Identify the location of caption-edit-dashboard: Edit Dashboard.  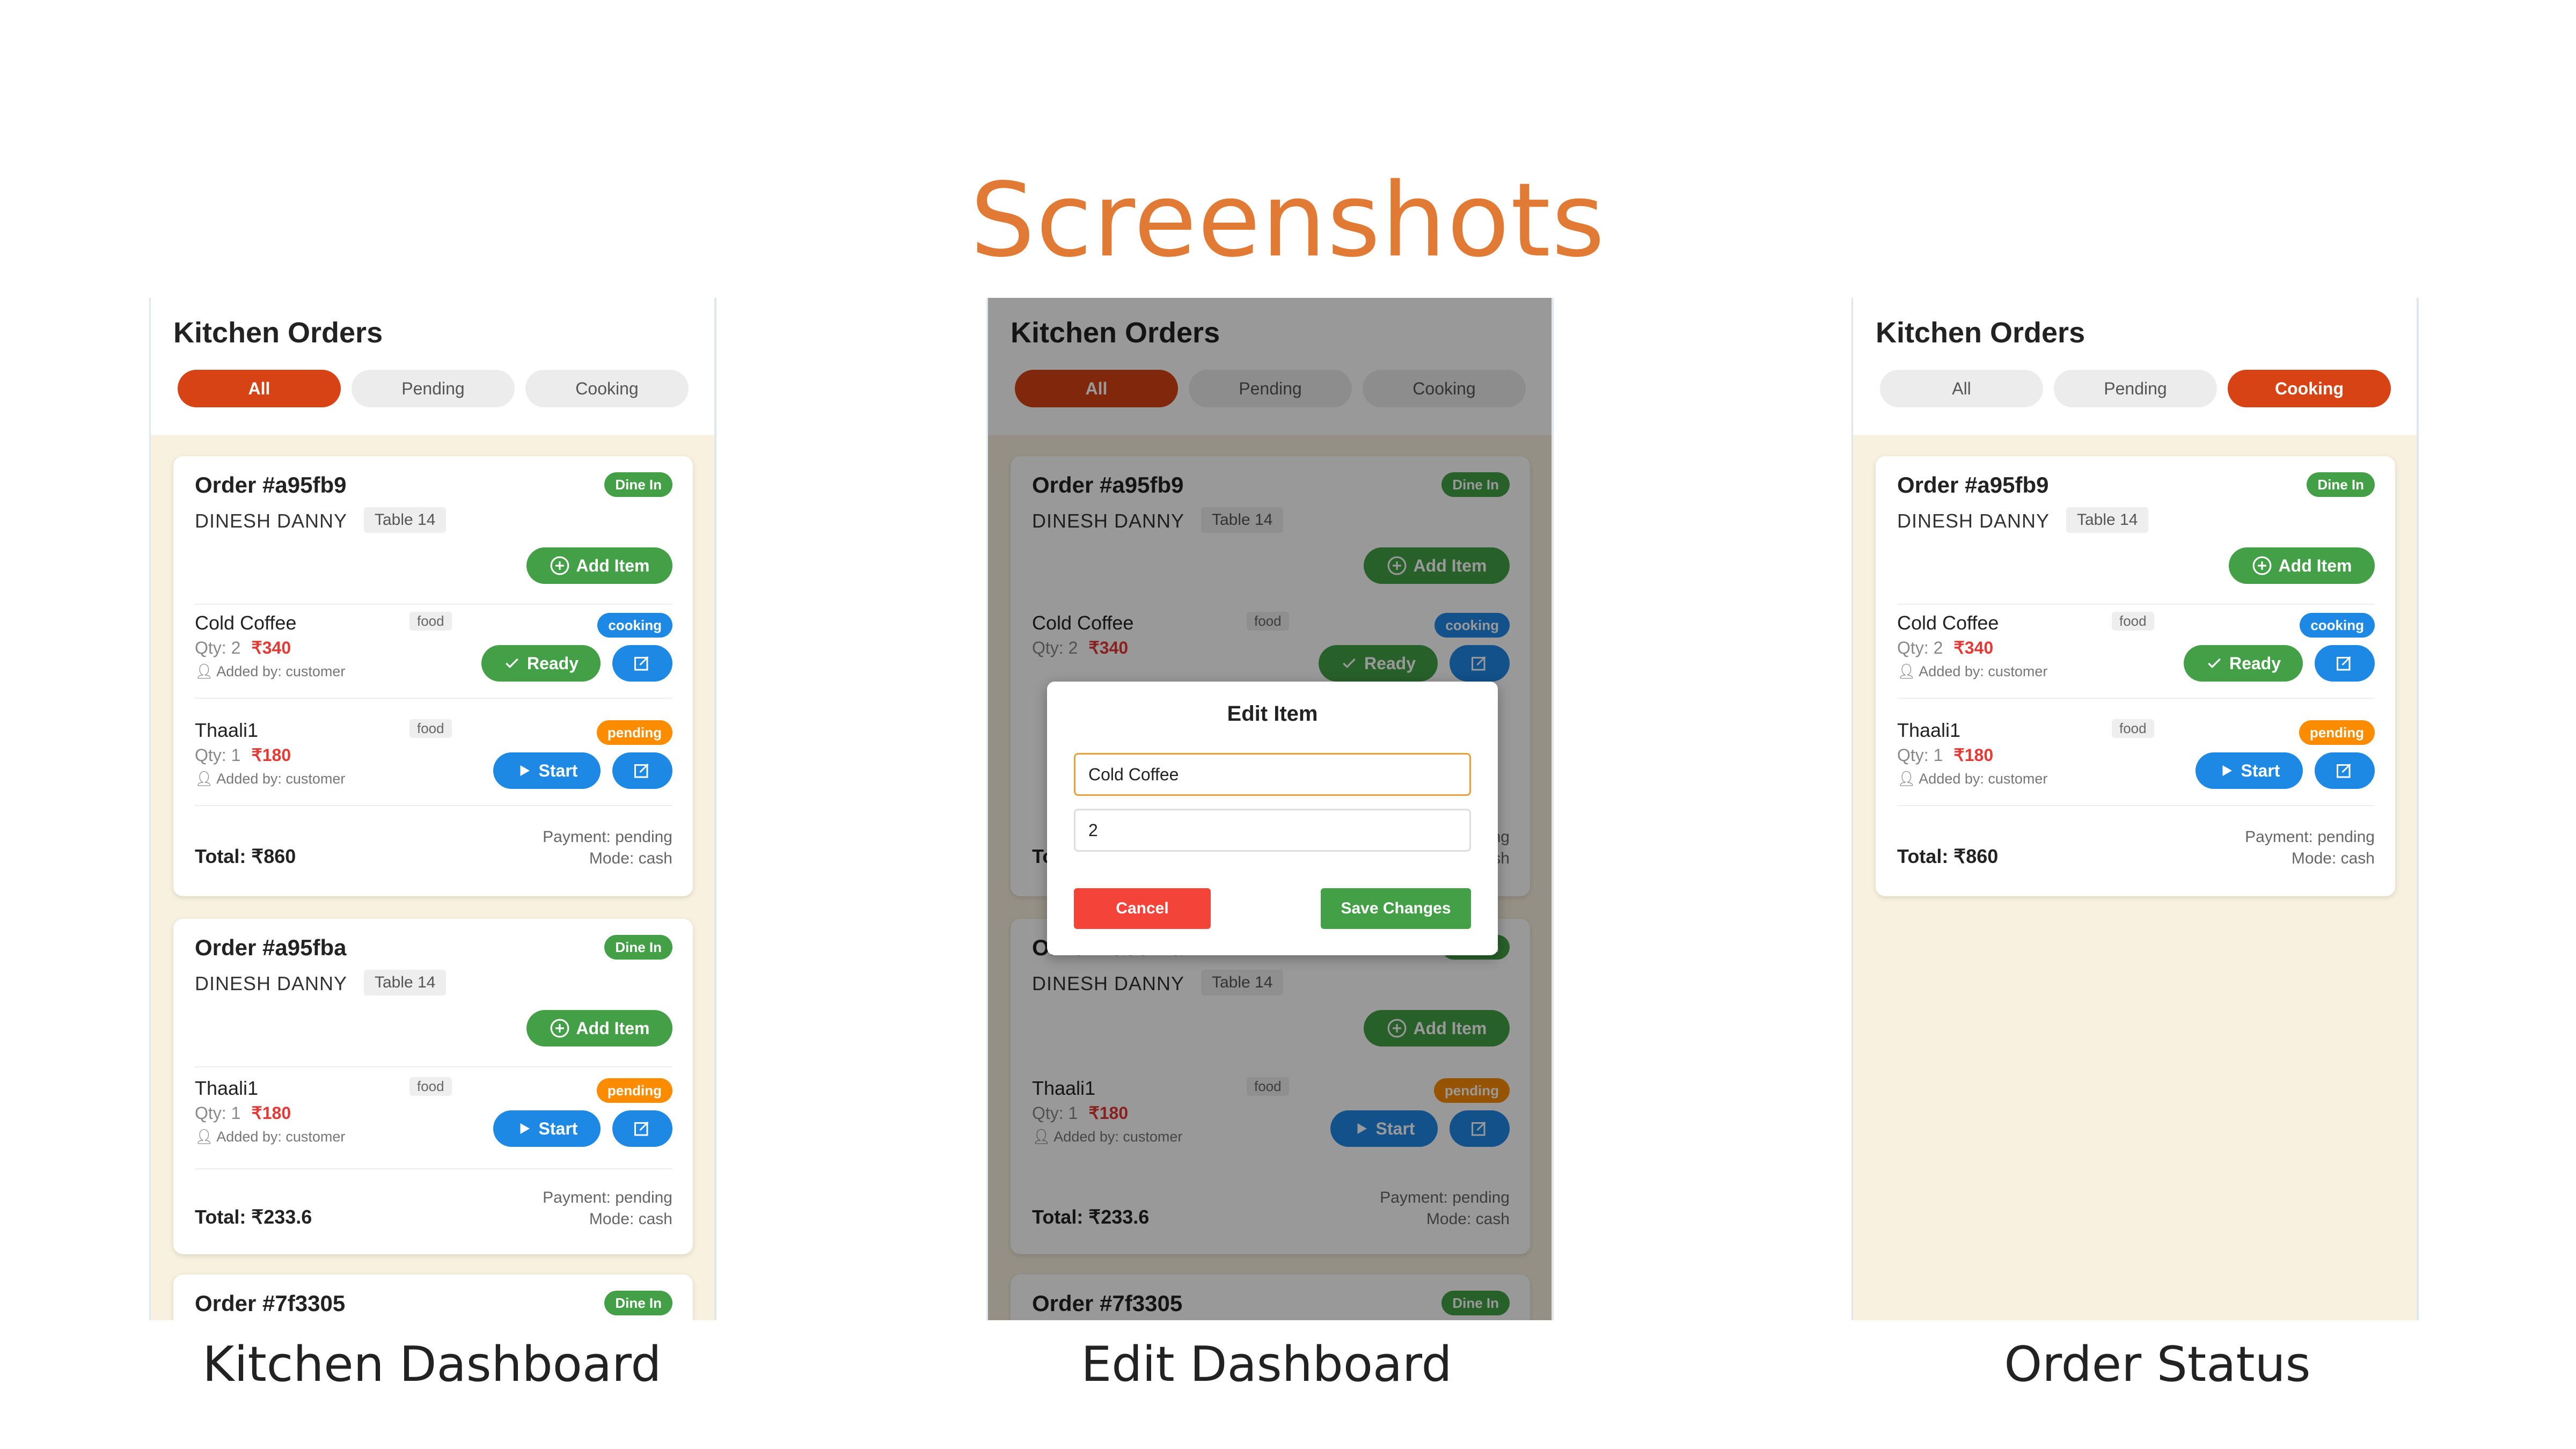
(1266, 1364).